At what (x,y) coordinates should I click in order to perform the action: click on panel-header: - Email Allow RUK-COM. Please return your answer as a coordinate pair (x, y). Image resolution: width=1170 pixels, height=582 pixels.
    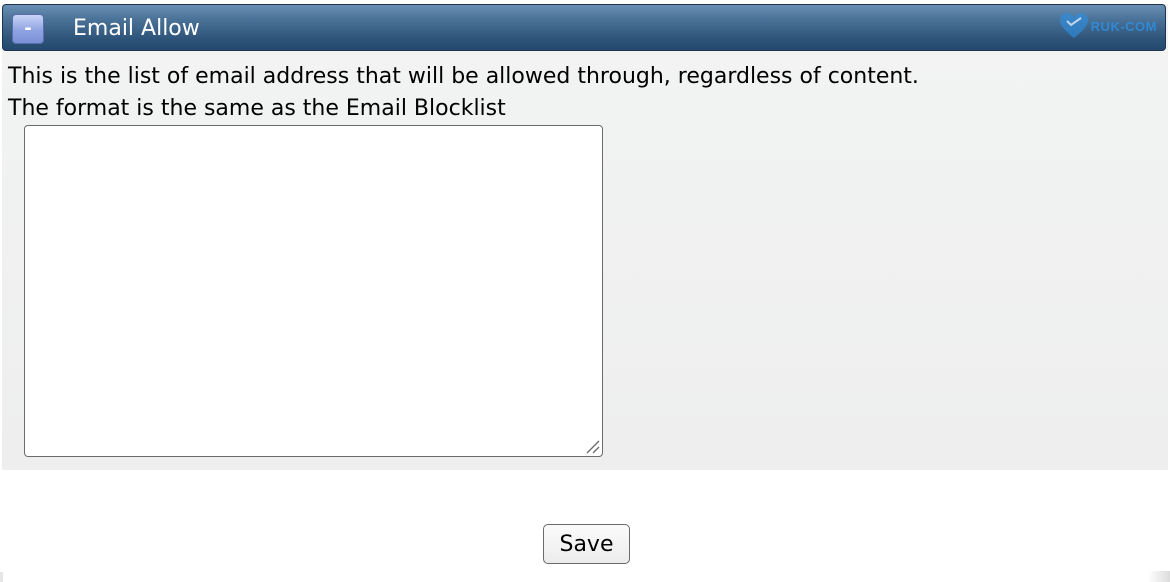
    Looking at the image, I should click on (584, 27).